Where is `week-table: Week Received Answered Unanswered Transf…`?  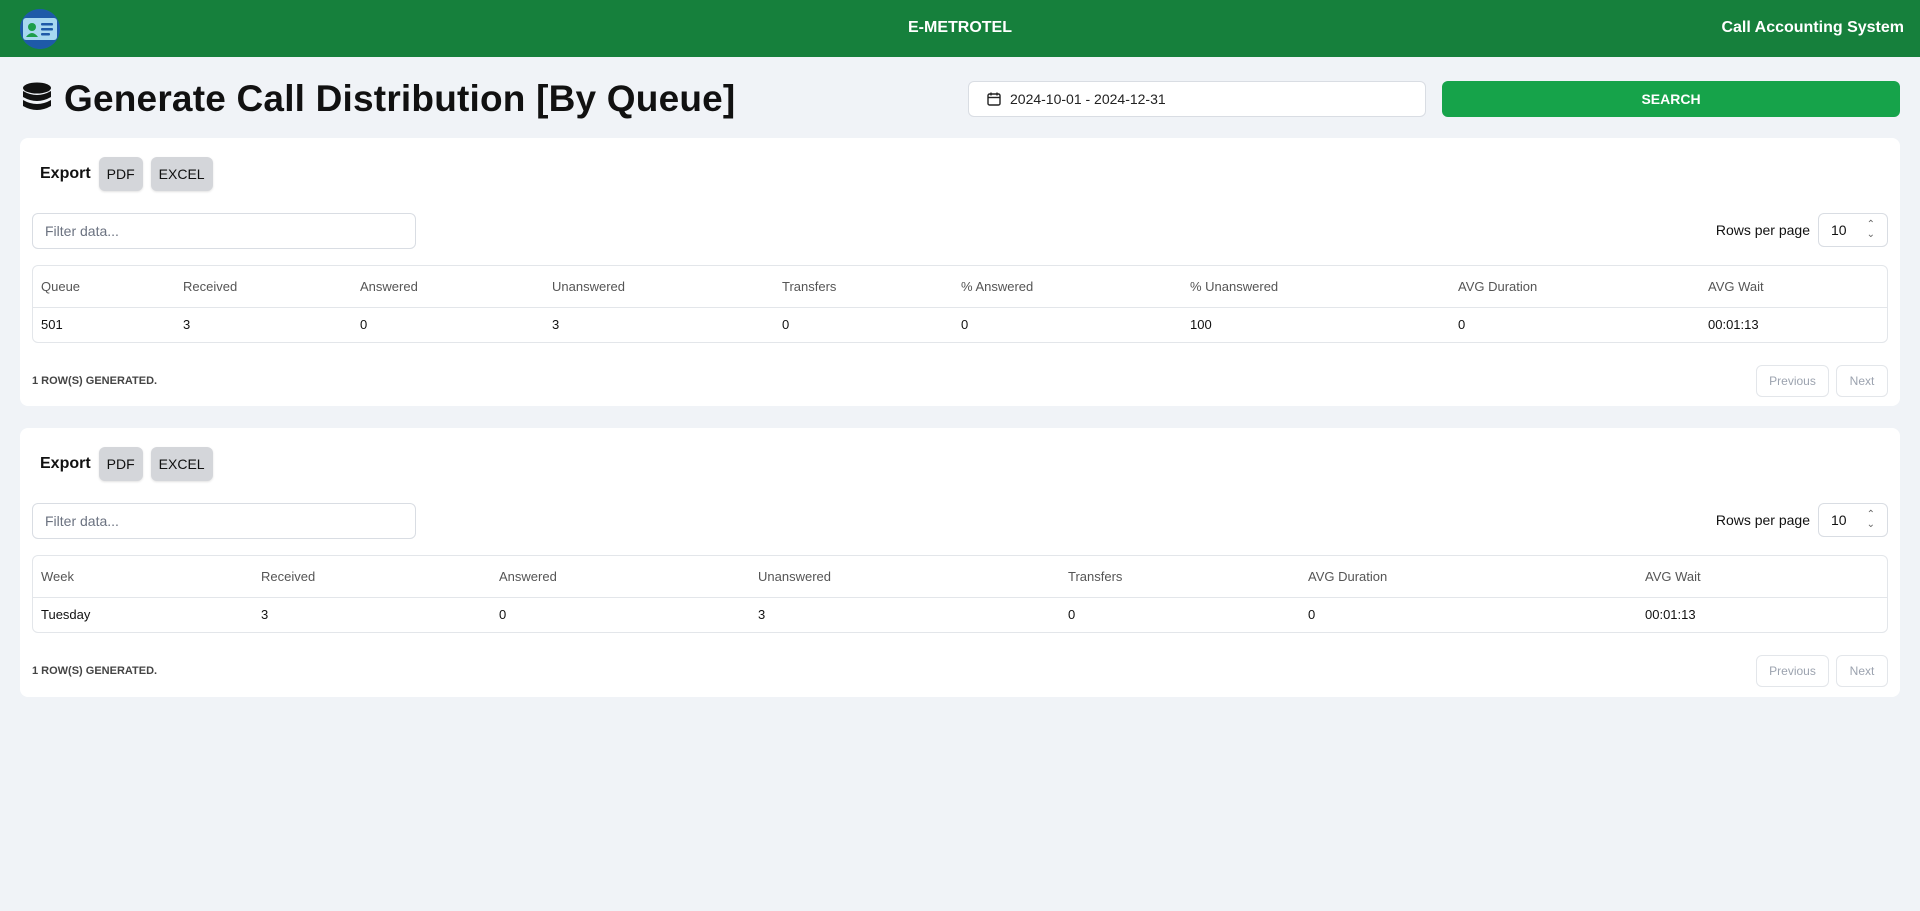 week-table: Week Received Answered Unanswered Transf… is located at coordinates (960, 594).